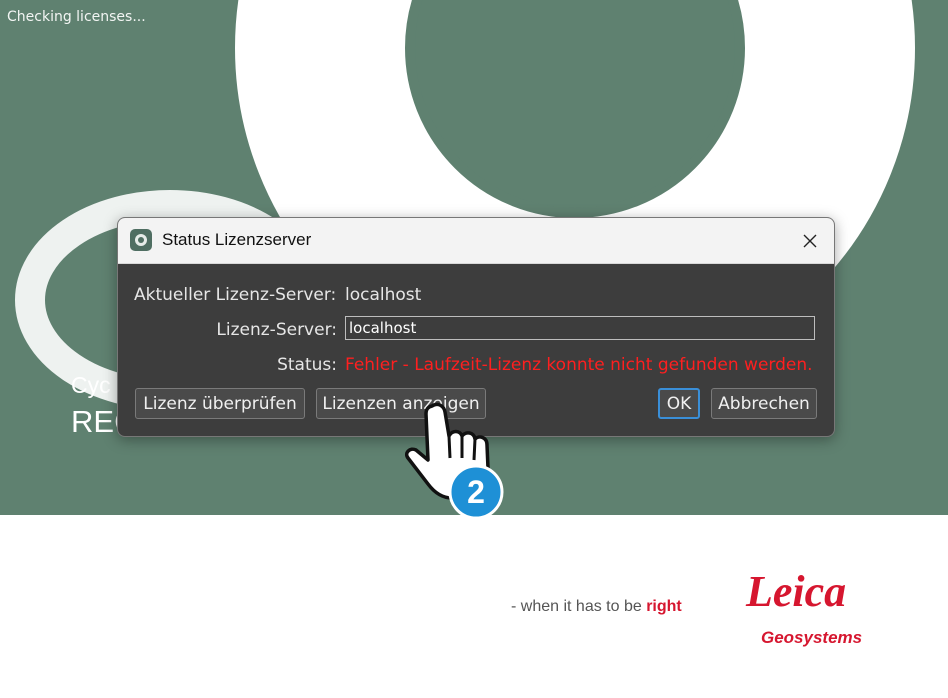 This screenshot has width=948, height=698. I want to click on dialog-title: Status Lizenzserver, so click(237, 239).